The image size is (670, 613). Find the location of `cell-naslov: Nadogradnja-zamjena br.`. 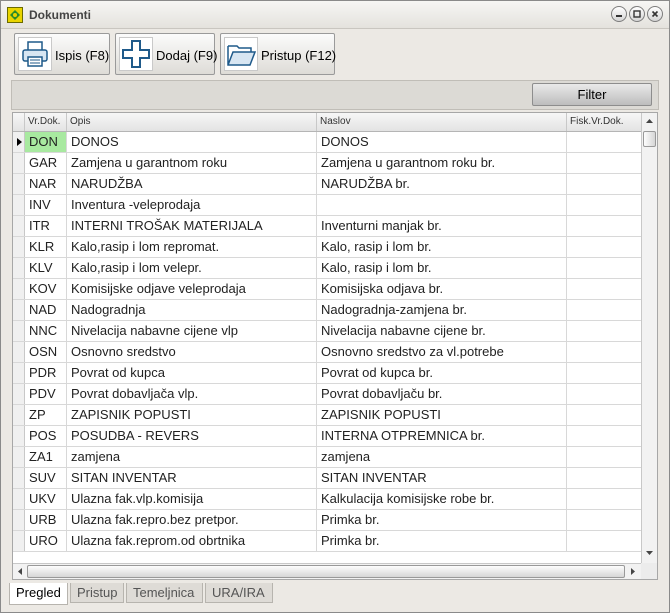

cell-naslov: Nadogradnja-zamjena br. is located at coordinates (442, 310).